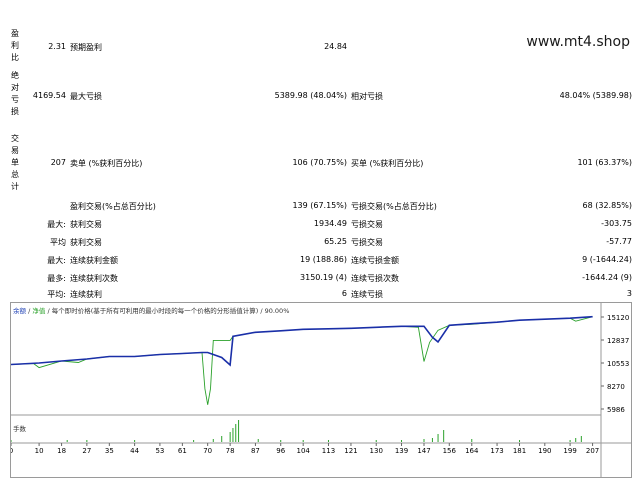 Image resolution: width=640 pixels, height=480 pixels. Describe the element at coordinates (618, 364) in the screenshot. I see `y-tick-label: 10553` at that location.